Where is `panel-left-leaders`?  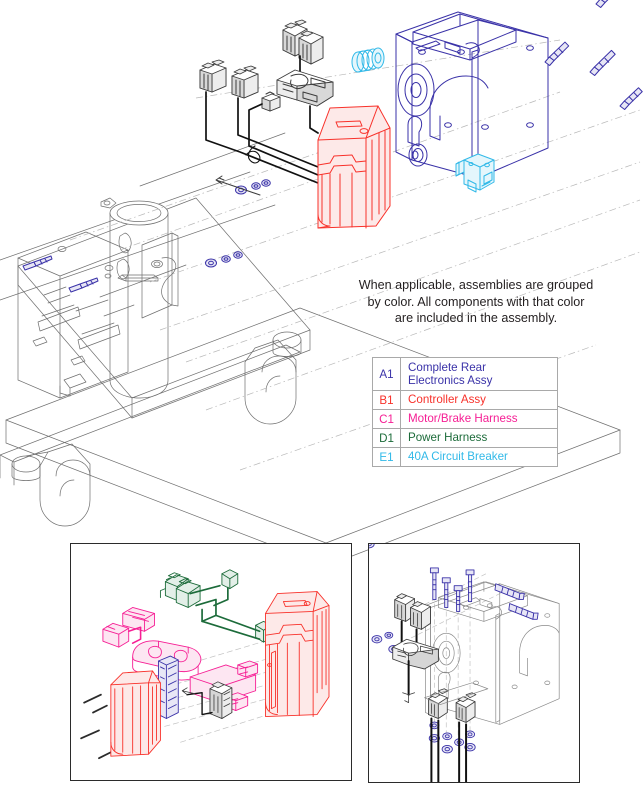
panel-left-leaders is located at coordinates (98, 726).